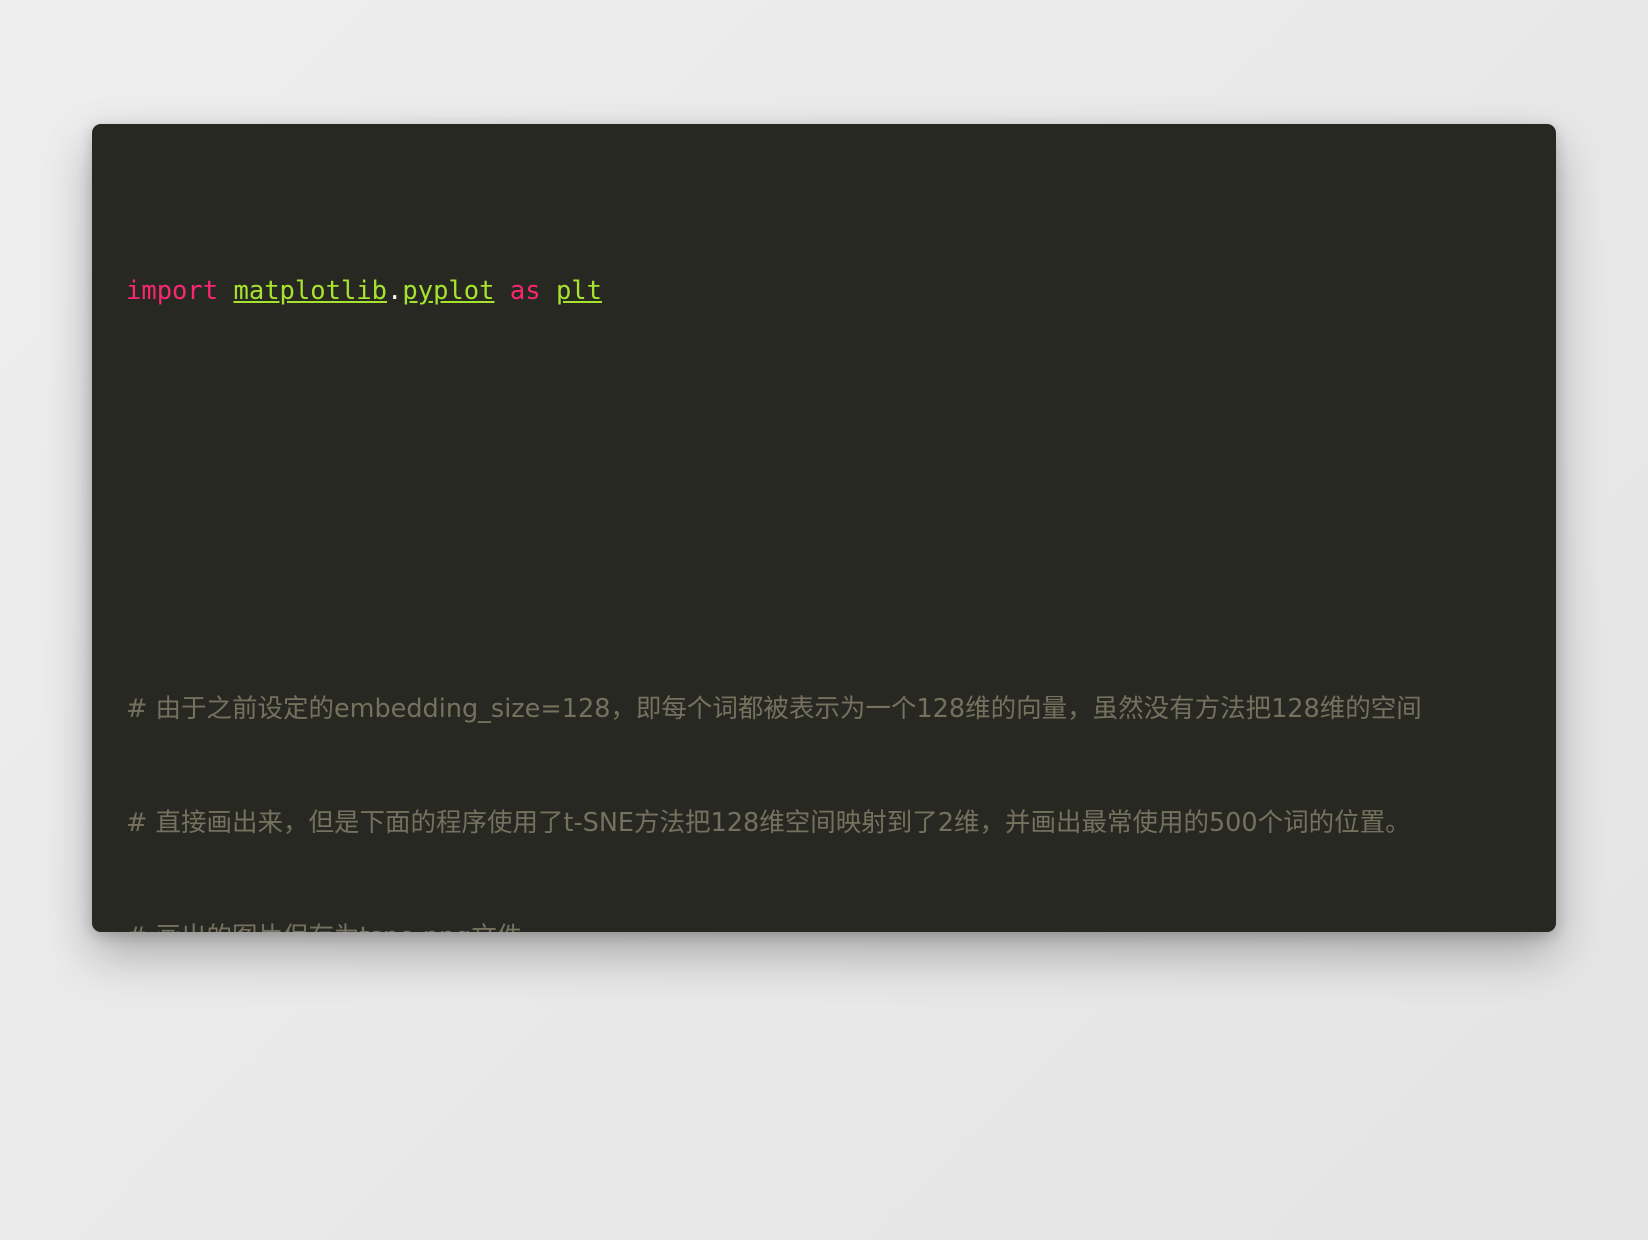 The image size is (1648, 1240). What do you see at coordinates (835, 925) in the screenshot?
I see `code-line-comment-3: # 画出的图片保存为tsne.png文件` at bounding box center [835, 925].